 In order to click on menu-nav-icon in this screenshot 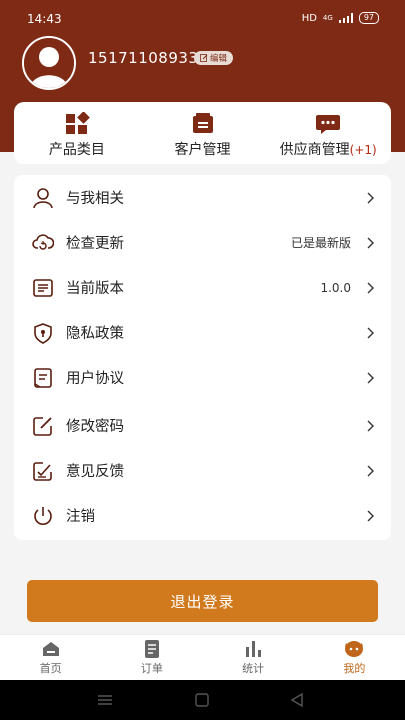, I will do `click(105, 700)`.